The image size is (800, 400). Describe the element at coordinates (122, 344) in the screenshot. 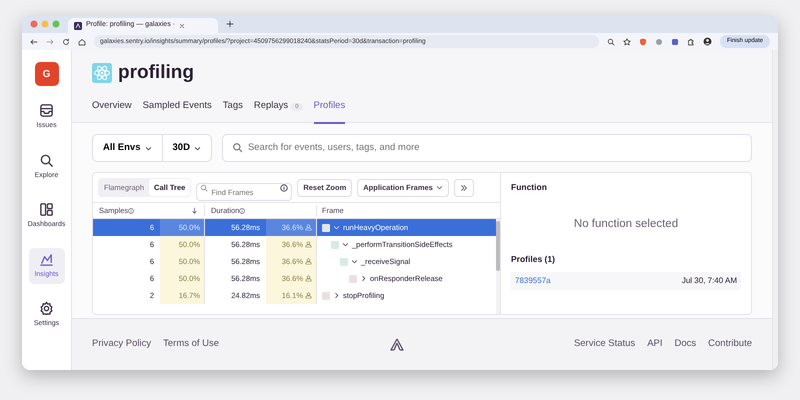

I see `footer-link: Privacy Policy` at that location.